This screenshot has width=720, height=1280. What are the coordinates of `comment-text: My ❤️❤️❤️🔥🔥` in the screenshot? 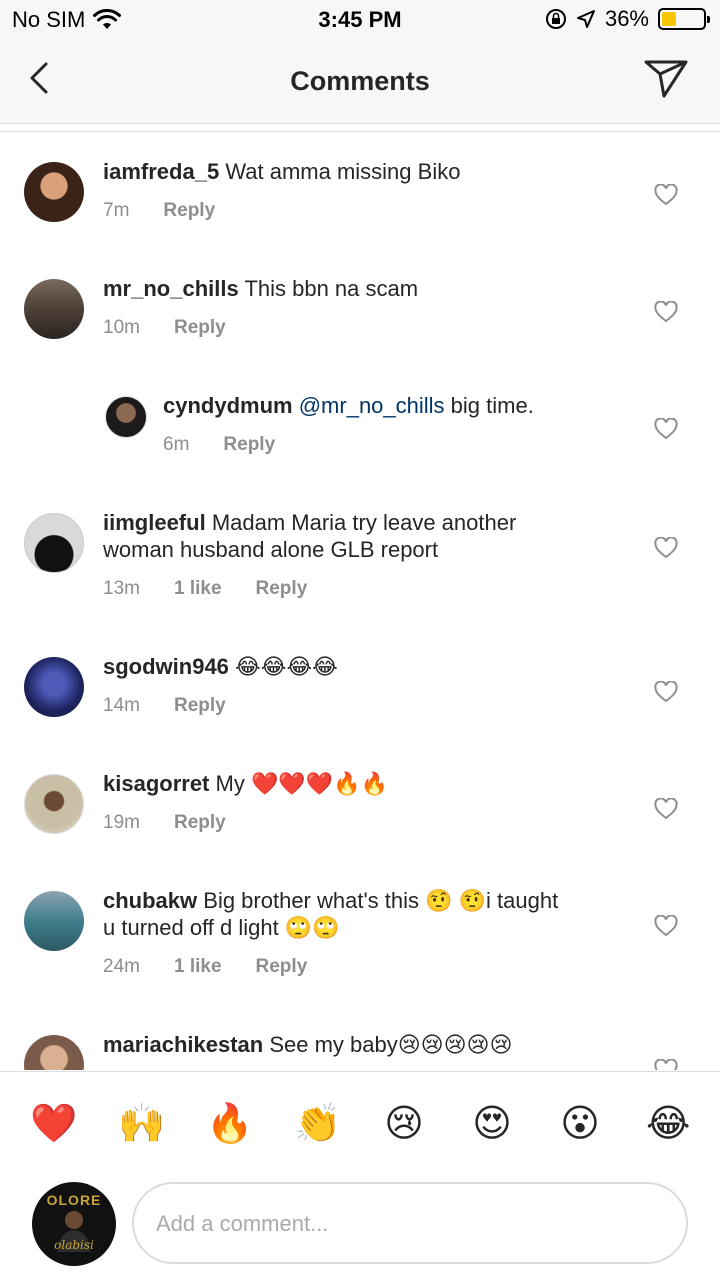 It's located at (301, 783).